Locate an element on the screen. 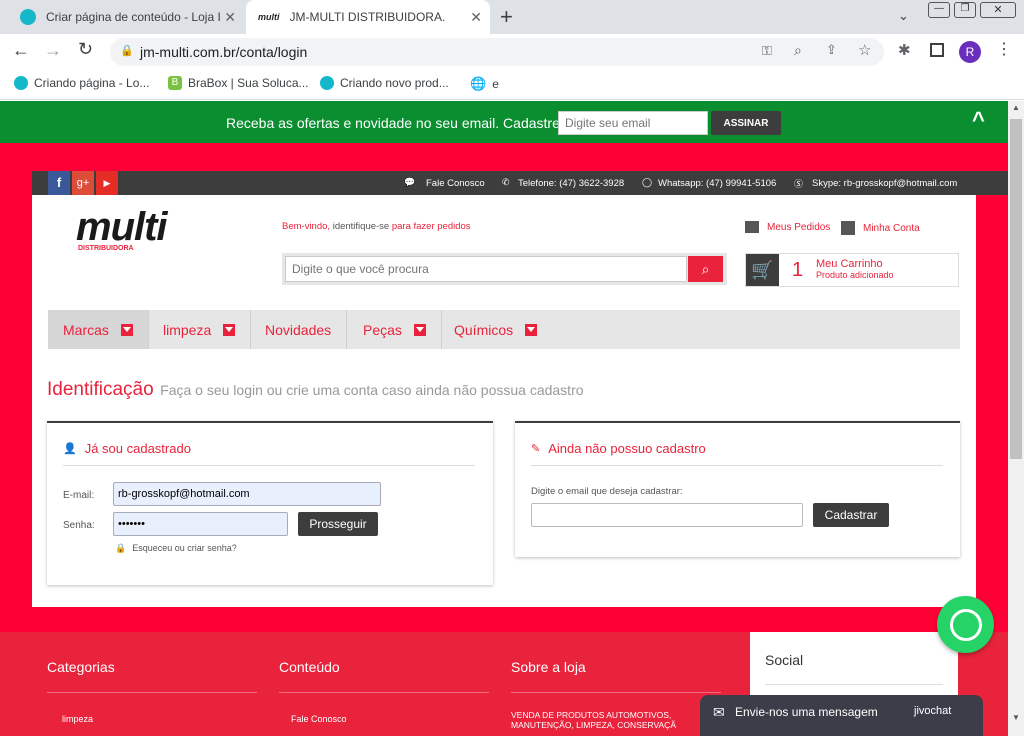 This screenshot has width=1024, height=736. globe-icon: 🌐 is located at coordinates (478, 83).